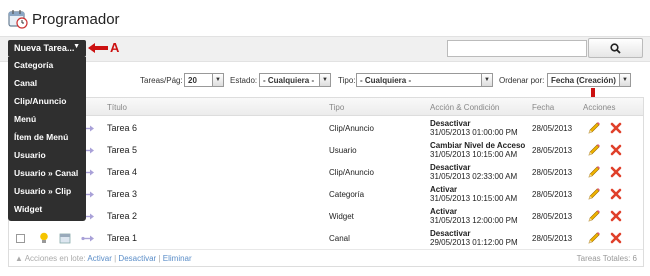 The height and width of the screenshot is (276, 650). Describe the element at coordinates (47, 174) in the screenshot. I see `menu-item-usuario-canal: Usuario » Canal` at that location.